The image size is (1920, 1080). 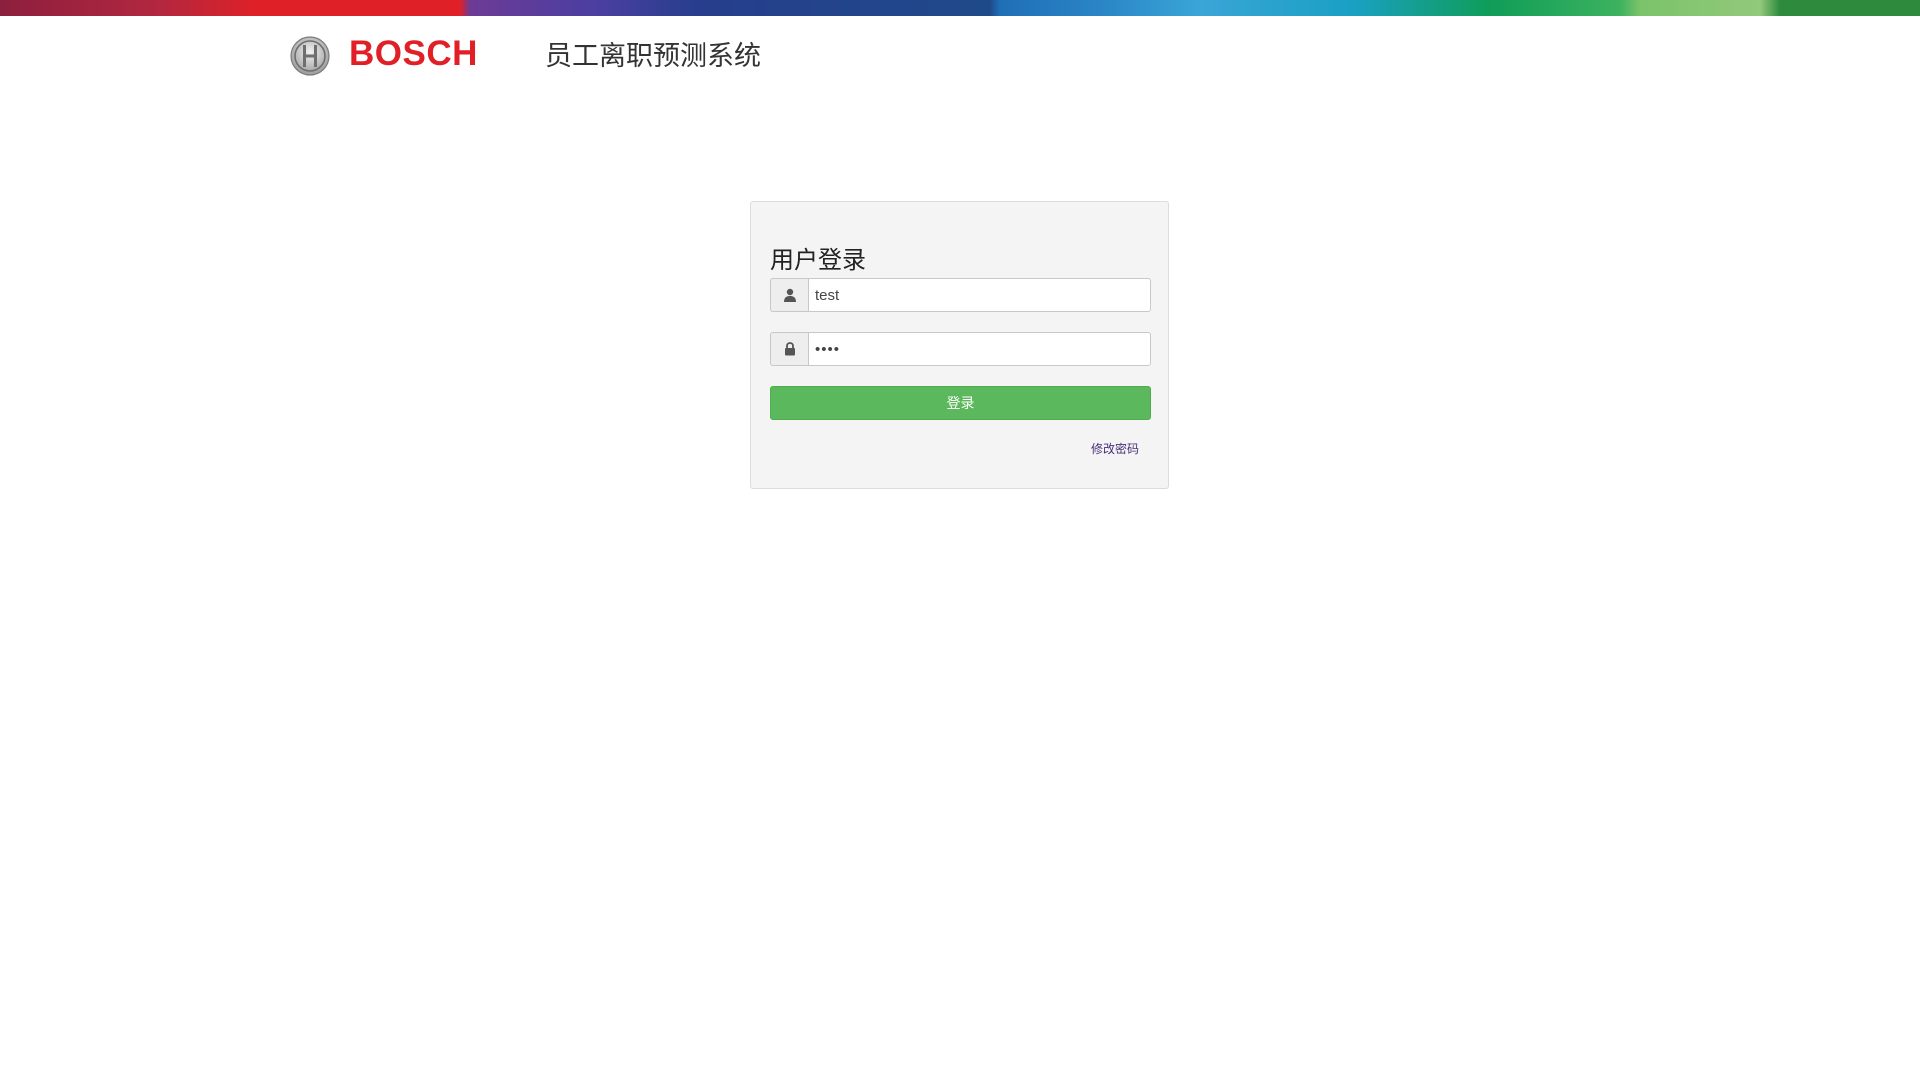 I want to click on username-addon, so click(x=789, y=295).